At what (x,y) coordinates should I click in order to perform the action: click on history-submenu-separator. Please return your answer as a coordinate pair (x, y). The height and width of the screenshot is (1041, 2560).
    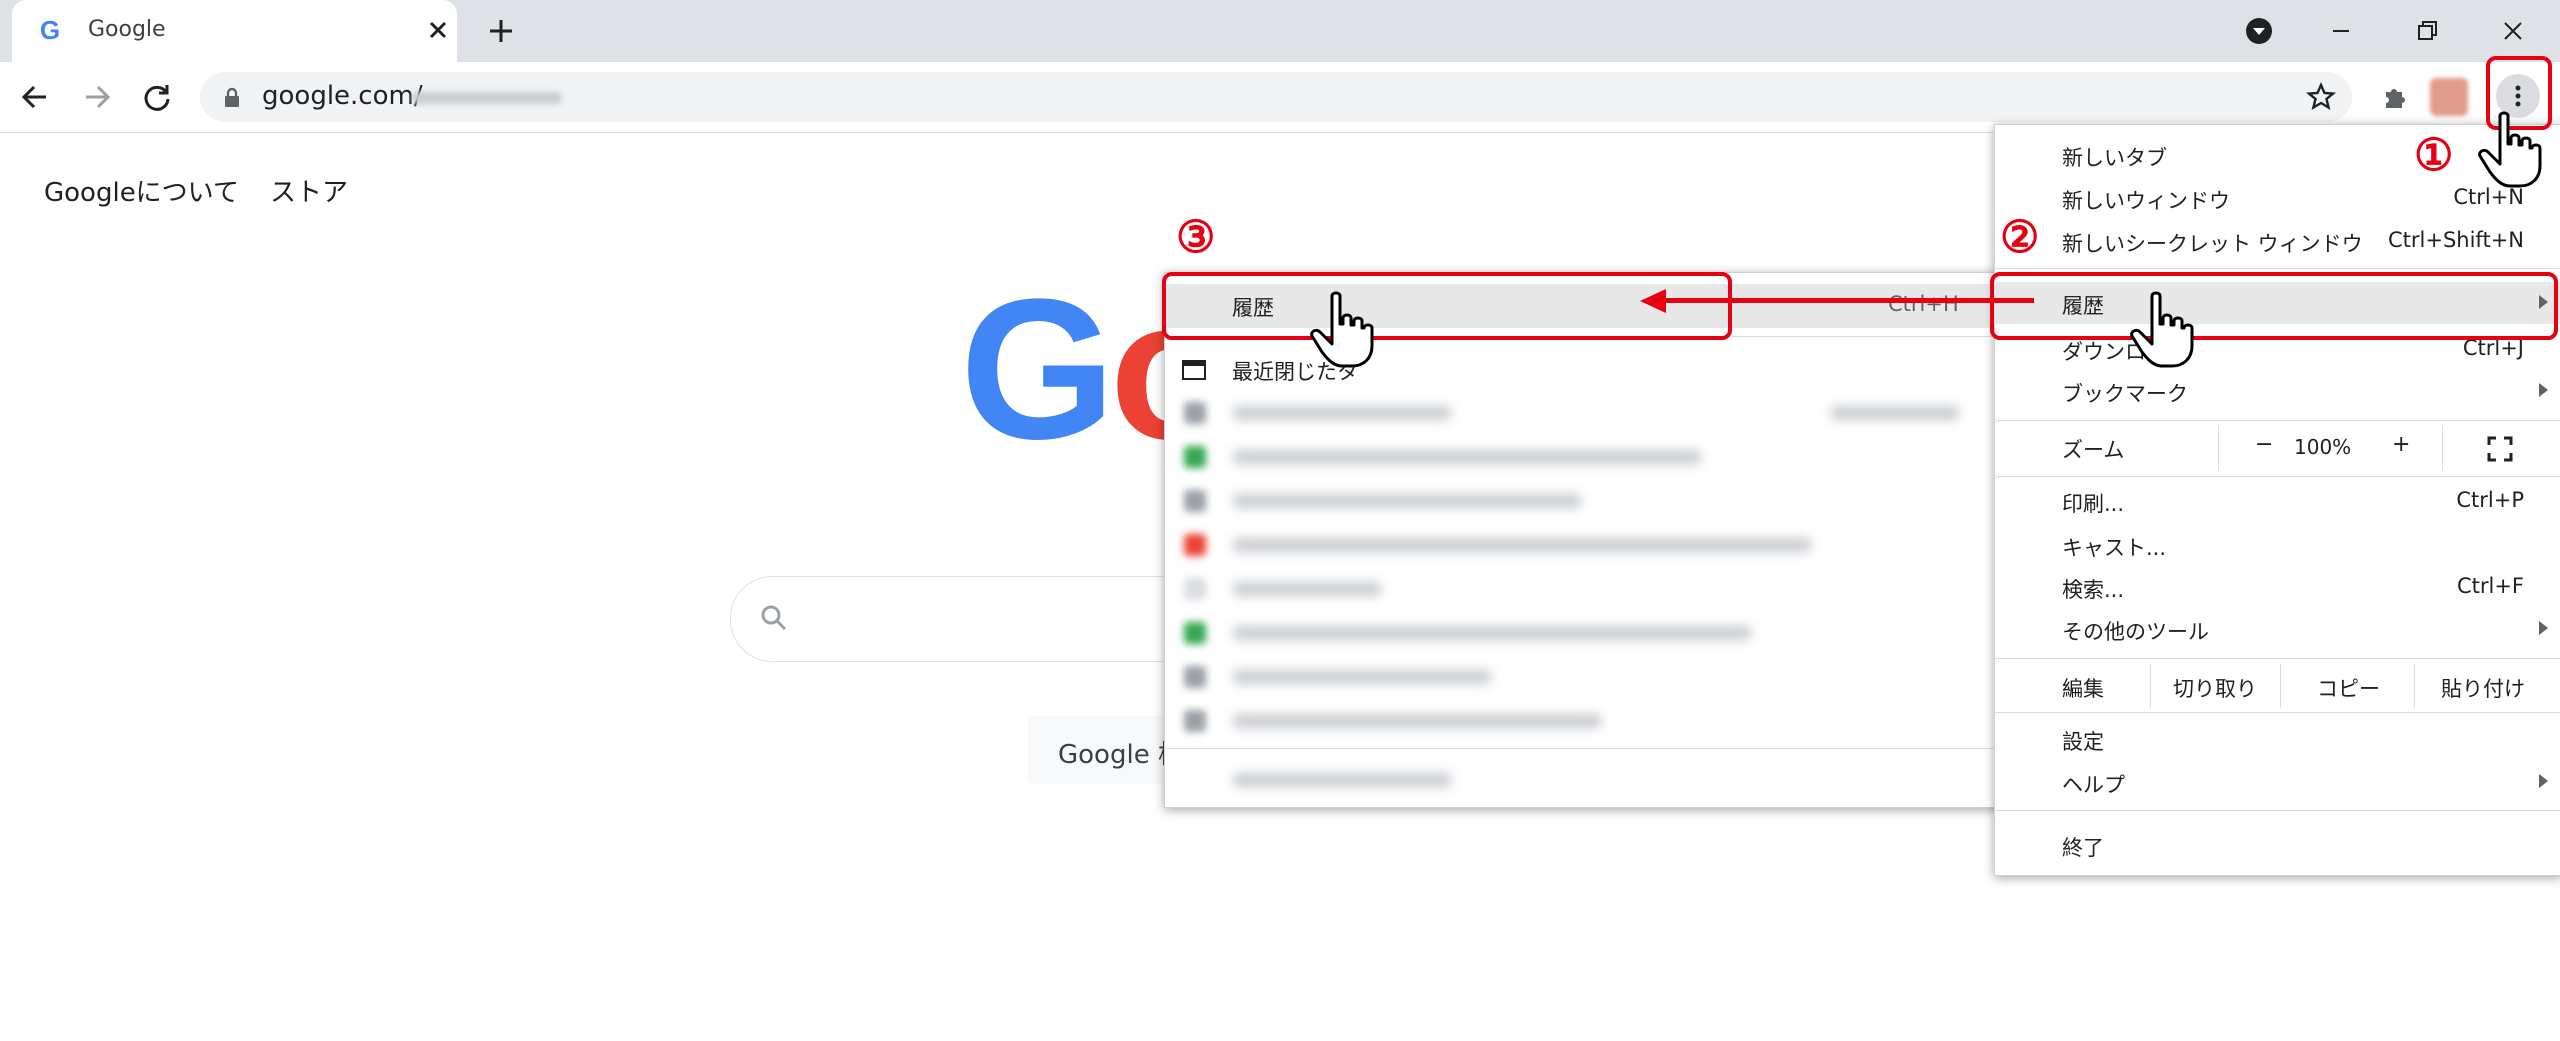
    Looking at the image, I should click on (1582, 748).